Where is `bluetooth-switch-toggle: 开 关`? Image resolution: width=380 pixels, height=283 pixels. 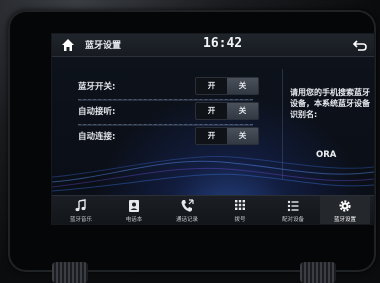 bluetooth-switch-toggle: 开 关 is located at coordinates (227, 86).